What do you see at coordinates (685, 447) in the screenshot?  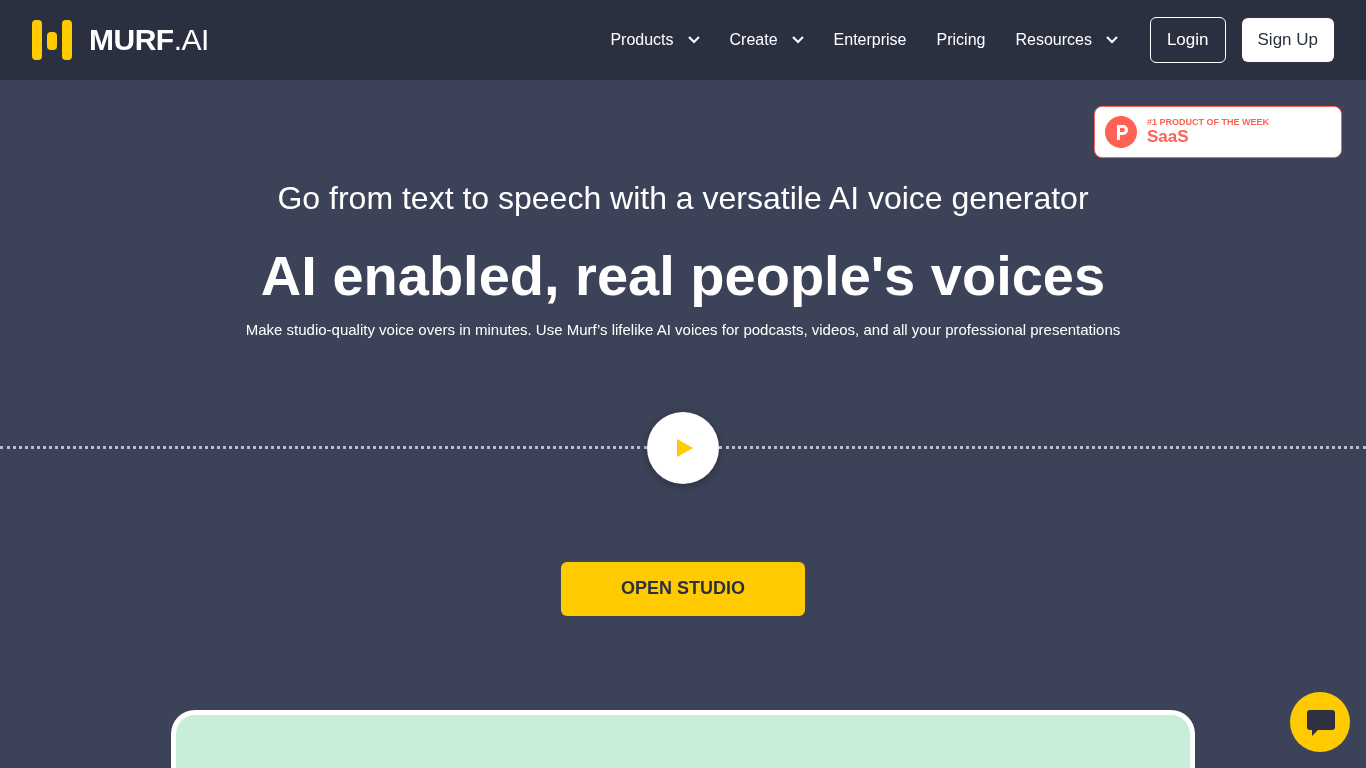 I see `play-icon` at bounding box center [685, 447].